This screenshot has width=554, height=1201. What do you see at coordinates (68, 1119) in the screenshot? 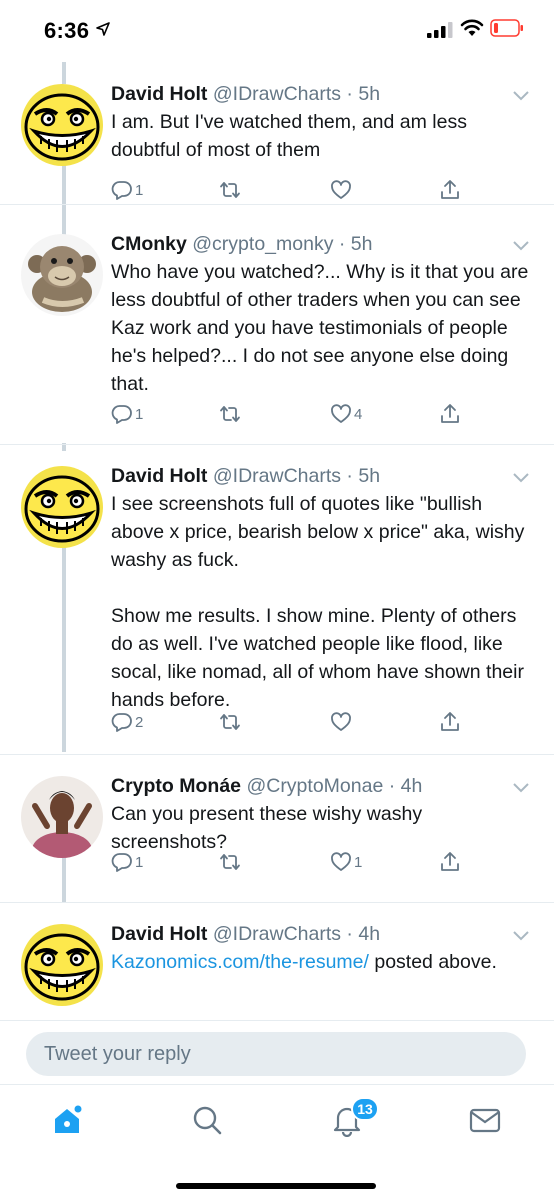
I see `home-icon` at bounding box center [68, 1119].